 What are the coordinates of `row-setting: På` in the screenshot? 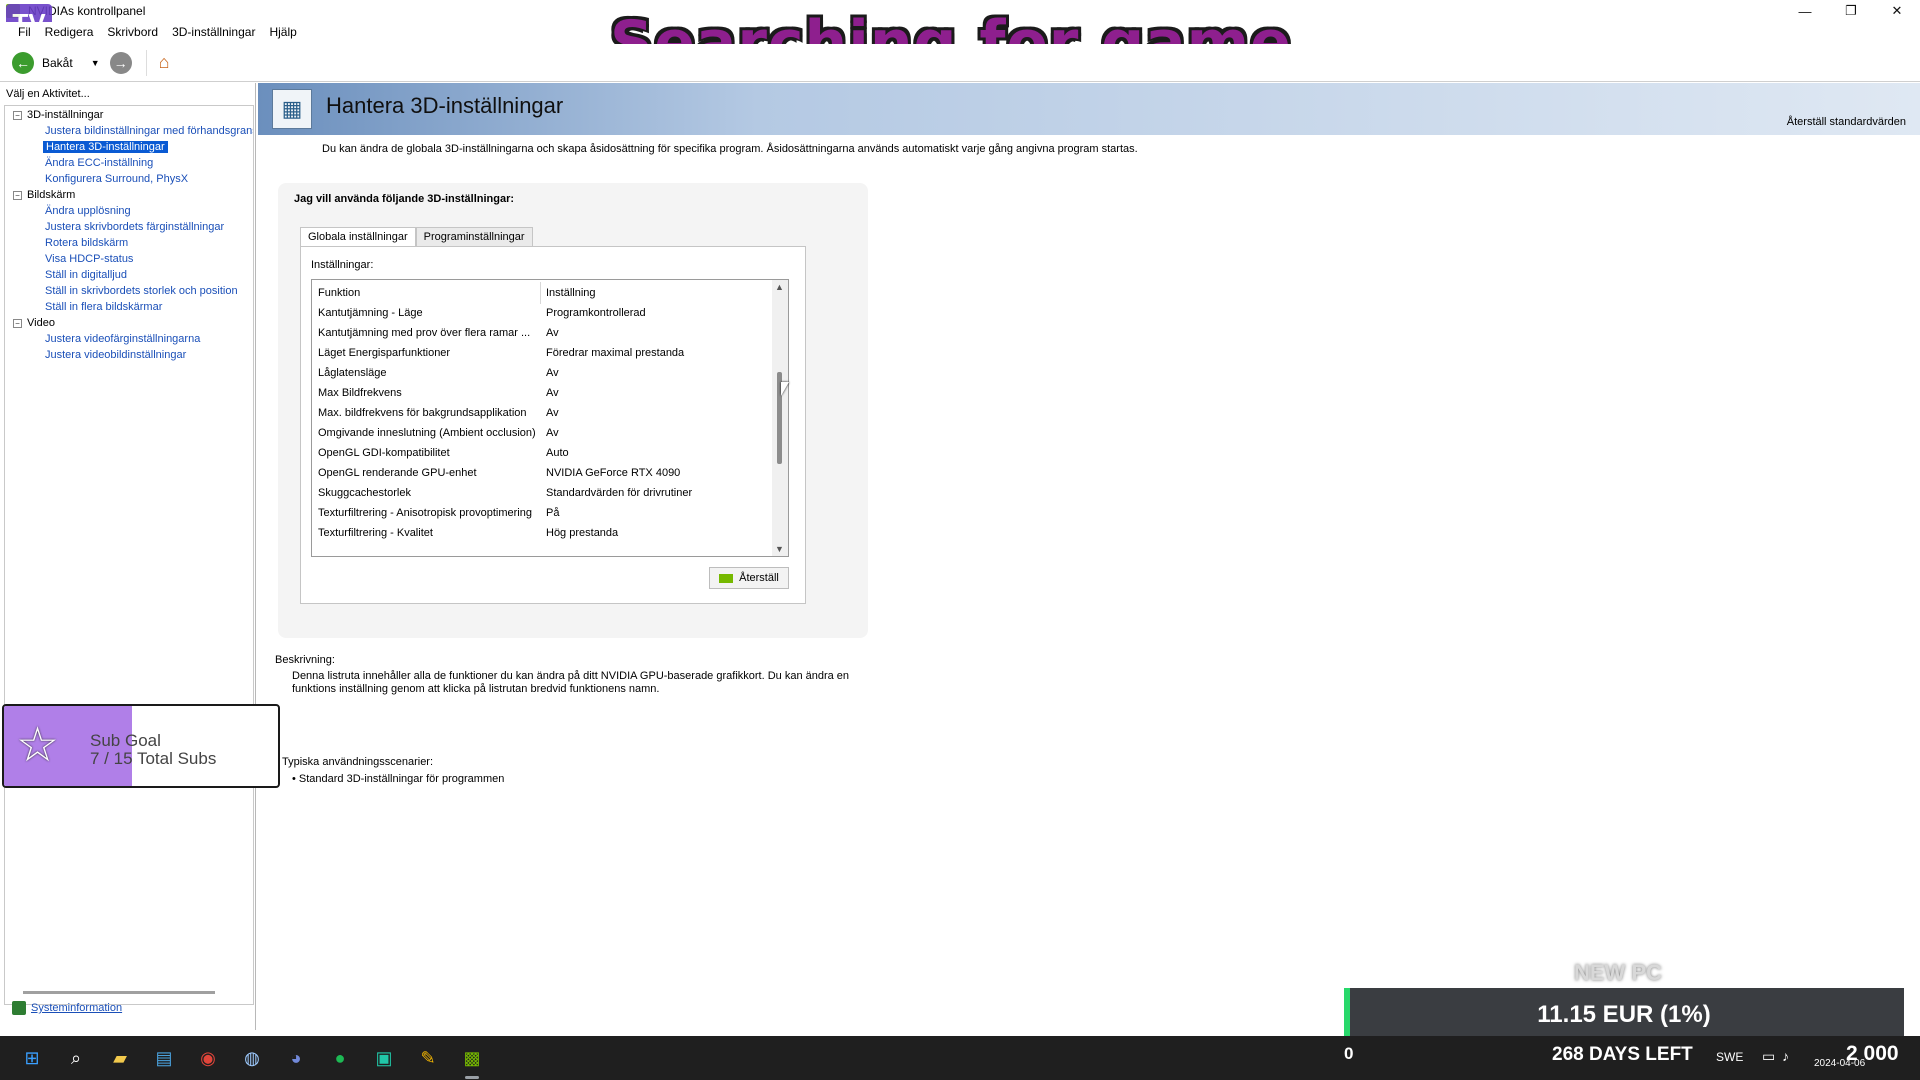 It's located at (549, 513).